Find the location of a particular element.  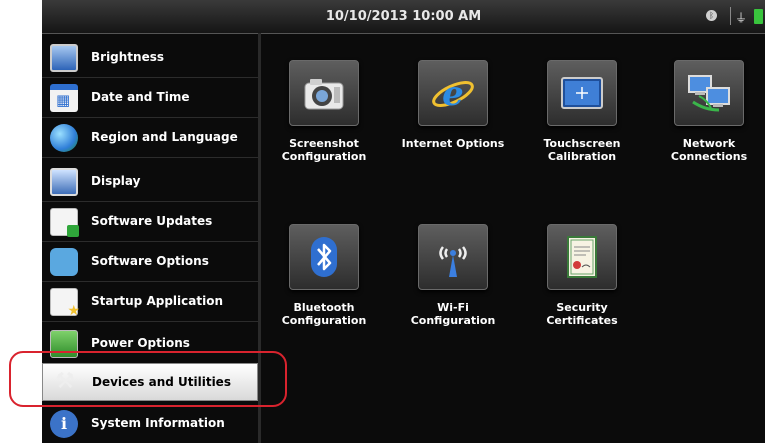

bluetooth-icon: ᛒ is located at coordinates (711, 15).